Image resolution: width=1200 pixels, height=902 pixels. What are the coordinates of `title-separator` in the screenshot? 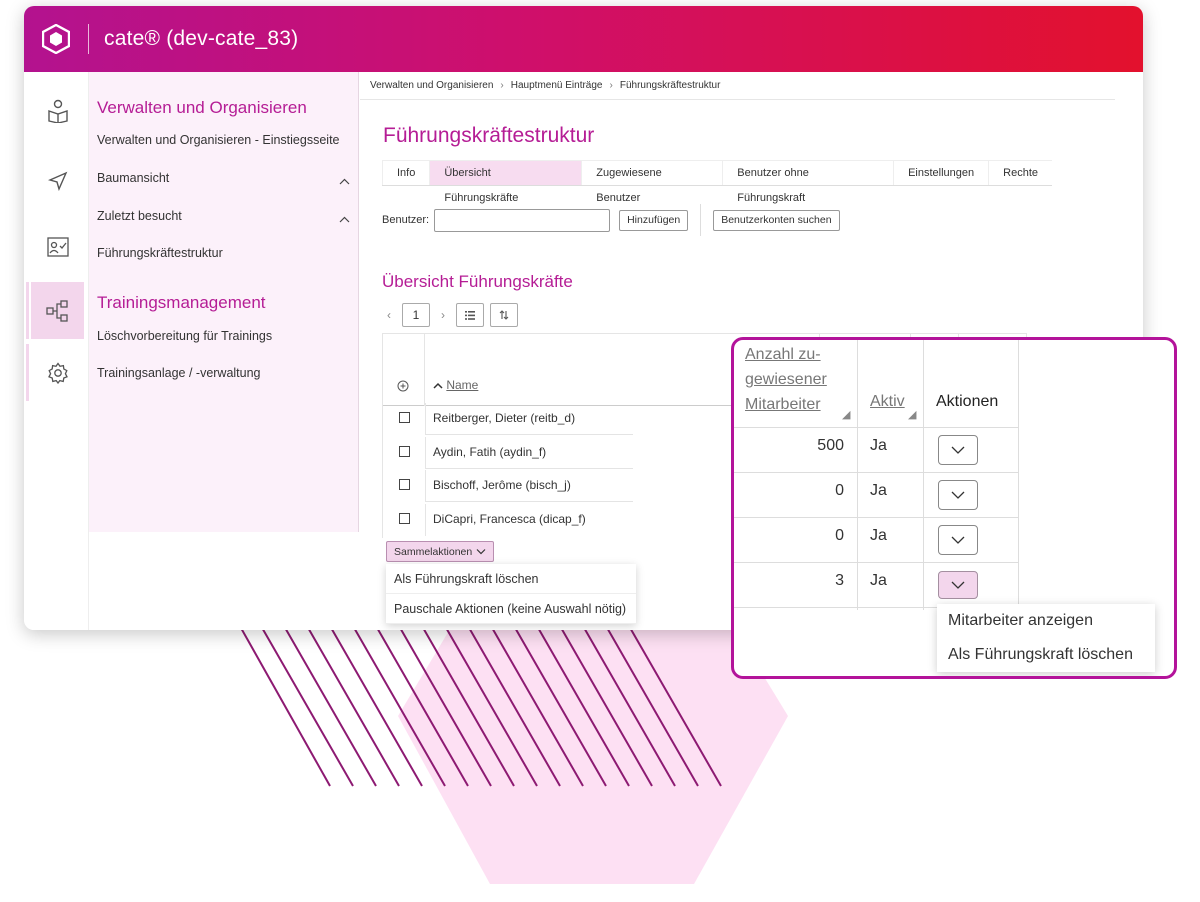 It's located at (88, 39).